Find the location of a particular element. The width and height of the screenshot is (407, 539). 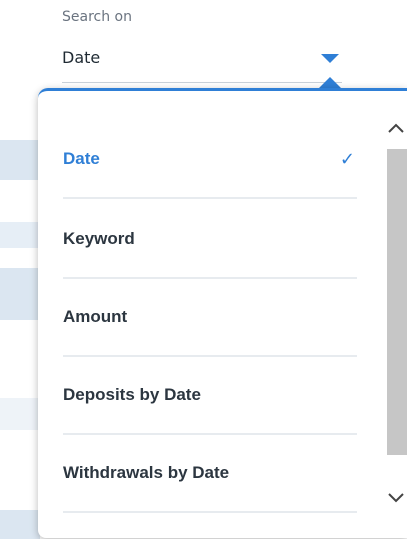

dropdown-scrollbar is located at coordinates (396, 320).